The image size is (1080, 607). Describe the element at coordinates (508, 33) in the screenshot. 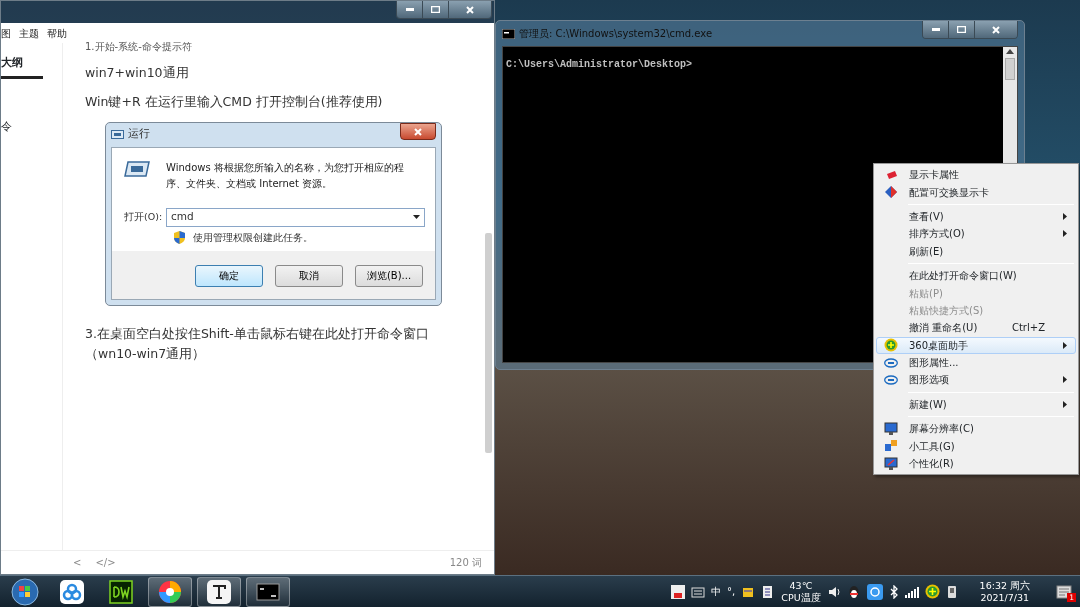

I see `console-icon` at that location.